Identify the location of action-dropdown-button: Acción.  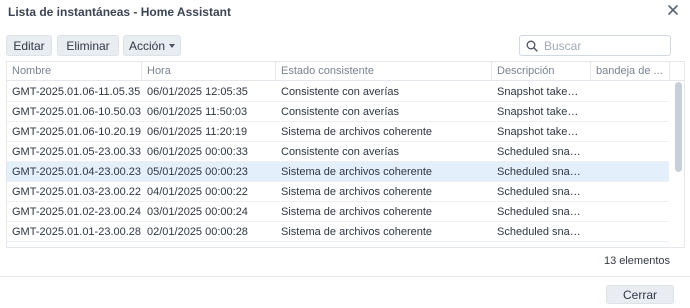
(152, 45).